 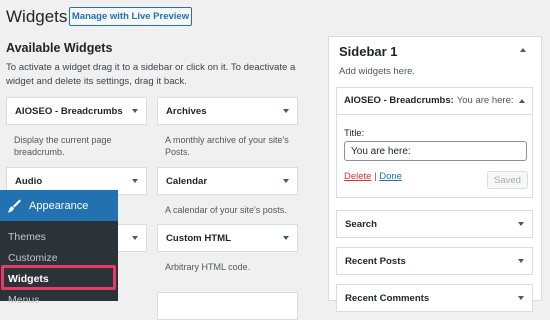 What do you see at coordinates (208, 267) in the screenshot?
I see `widget-description: Arbitrary HTML code.` at bounding box center [208, 267].